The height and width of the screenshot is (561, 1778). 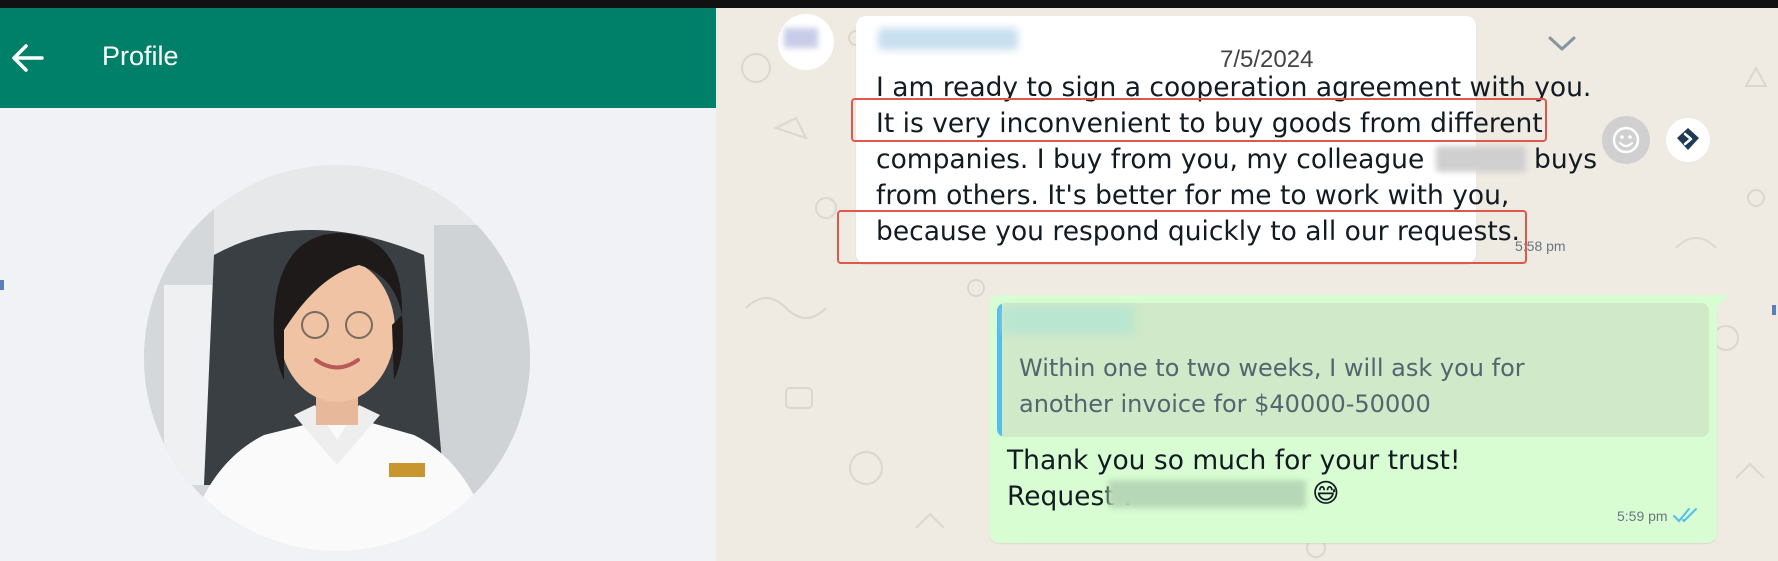 What do you see at coordinates (999, 370) in the screenshot?
I see `quote-accent-bar` at bounding box center [999, 370].